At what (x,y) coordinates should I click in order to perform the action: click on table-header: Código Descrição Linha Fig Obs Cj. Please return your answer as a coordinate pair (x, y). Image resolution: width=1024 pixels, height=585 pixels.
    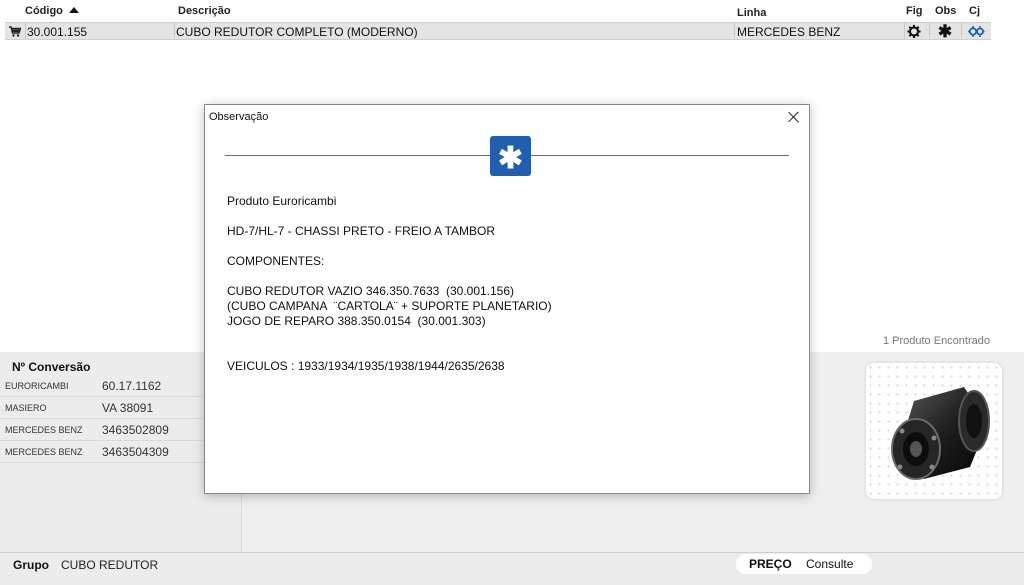
    Looking at the image, I should click on (512, 11).